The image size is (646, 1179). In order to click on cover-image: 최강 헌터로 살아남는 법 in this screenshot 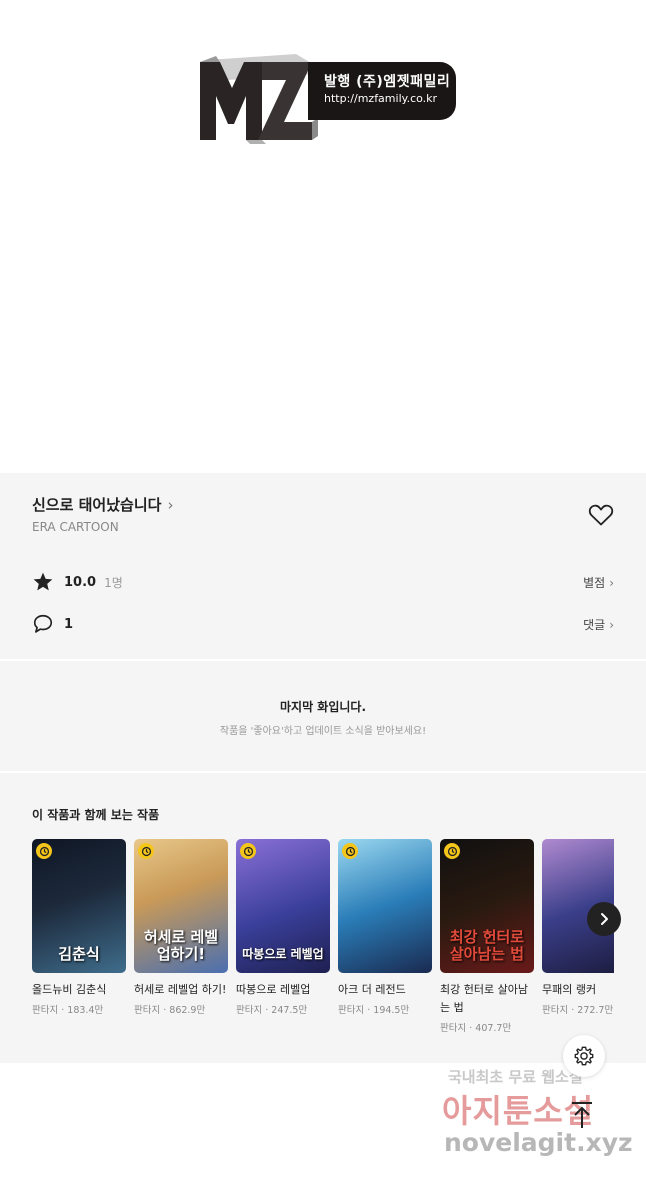, I will do `click(487, 906)`.